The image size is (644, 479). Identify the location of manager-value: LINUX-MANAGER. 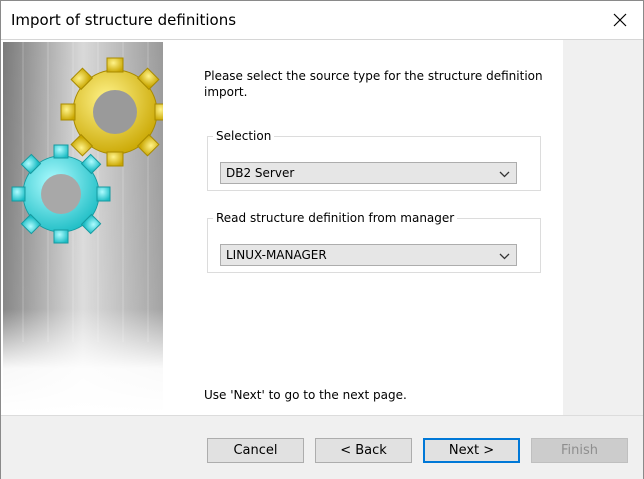
(276, 255).